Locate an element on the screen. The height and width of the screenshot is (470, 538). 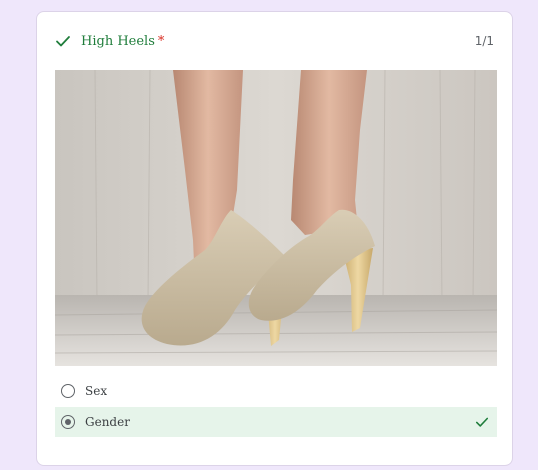
radio-button-selected is located at coordinates (68, 422).